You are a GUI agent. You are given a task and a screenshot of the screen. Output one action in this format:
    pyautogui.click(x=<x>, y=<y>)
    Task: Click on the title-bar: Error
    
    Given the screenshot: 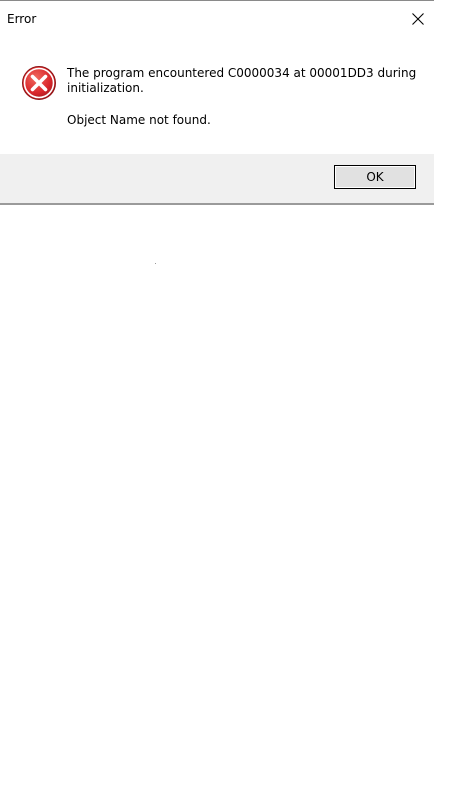 What is the action you would take?
    pyautogui.click(x=217, y=18)
    